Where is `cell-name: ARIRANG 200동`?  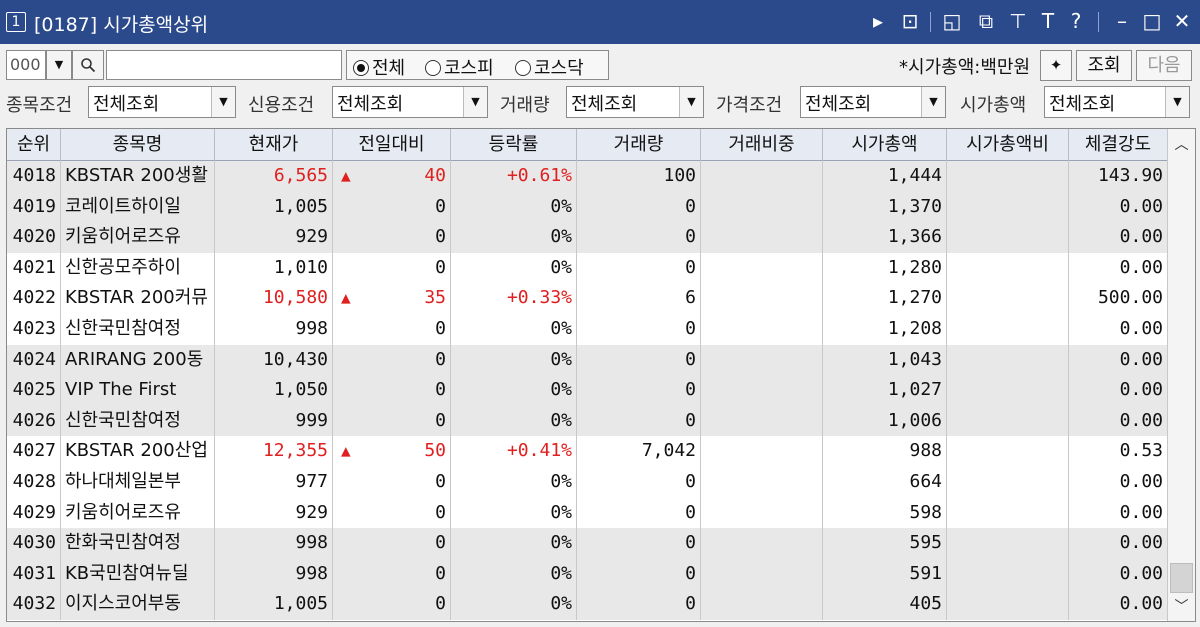 cell-name: ARIRANG 200동 is located at coordinates (138, 360).